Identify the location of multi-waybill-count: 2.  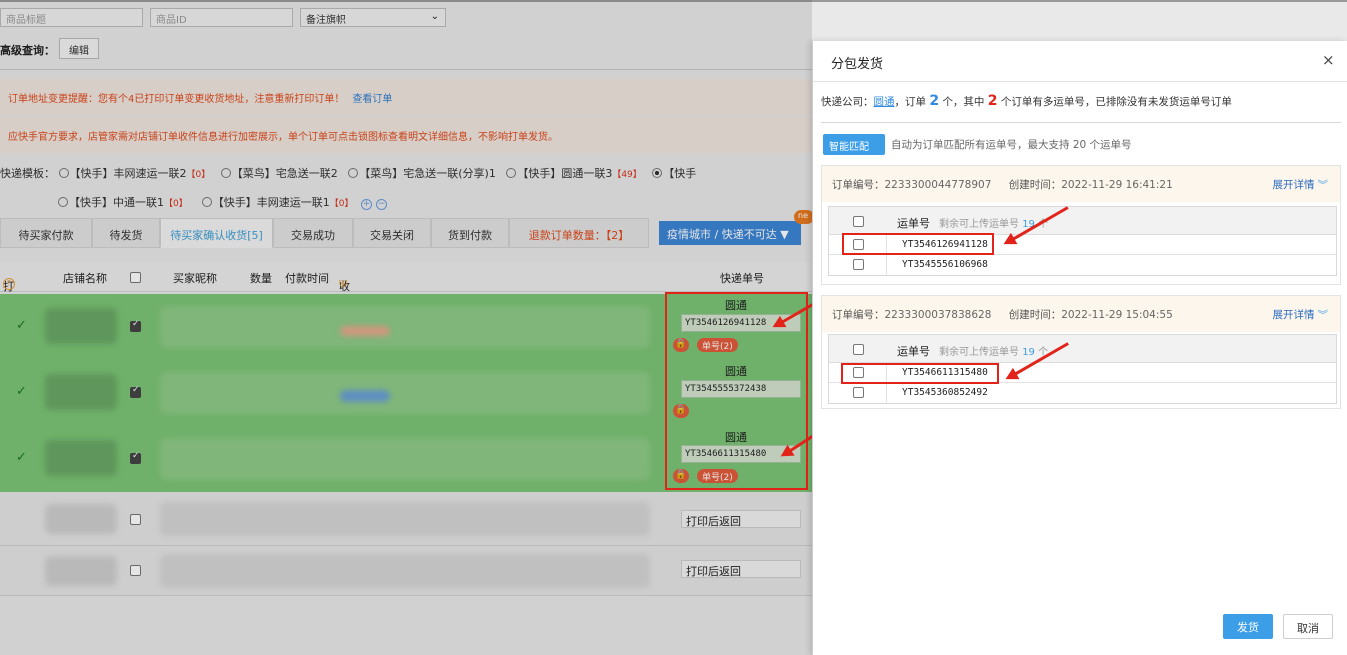
(992, 101).